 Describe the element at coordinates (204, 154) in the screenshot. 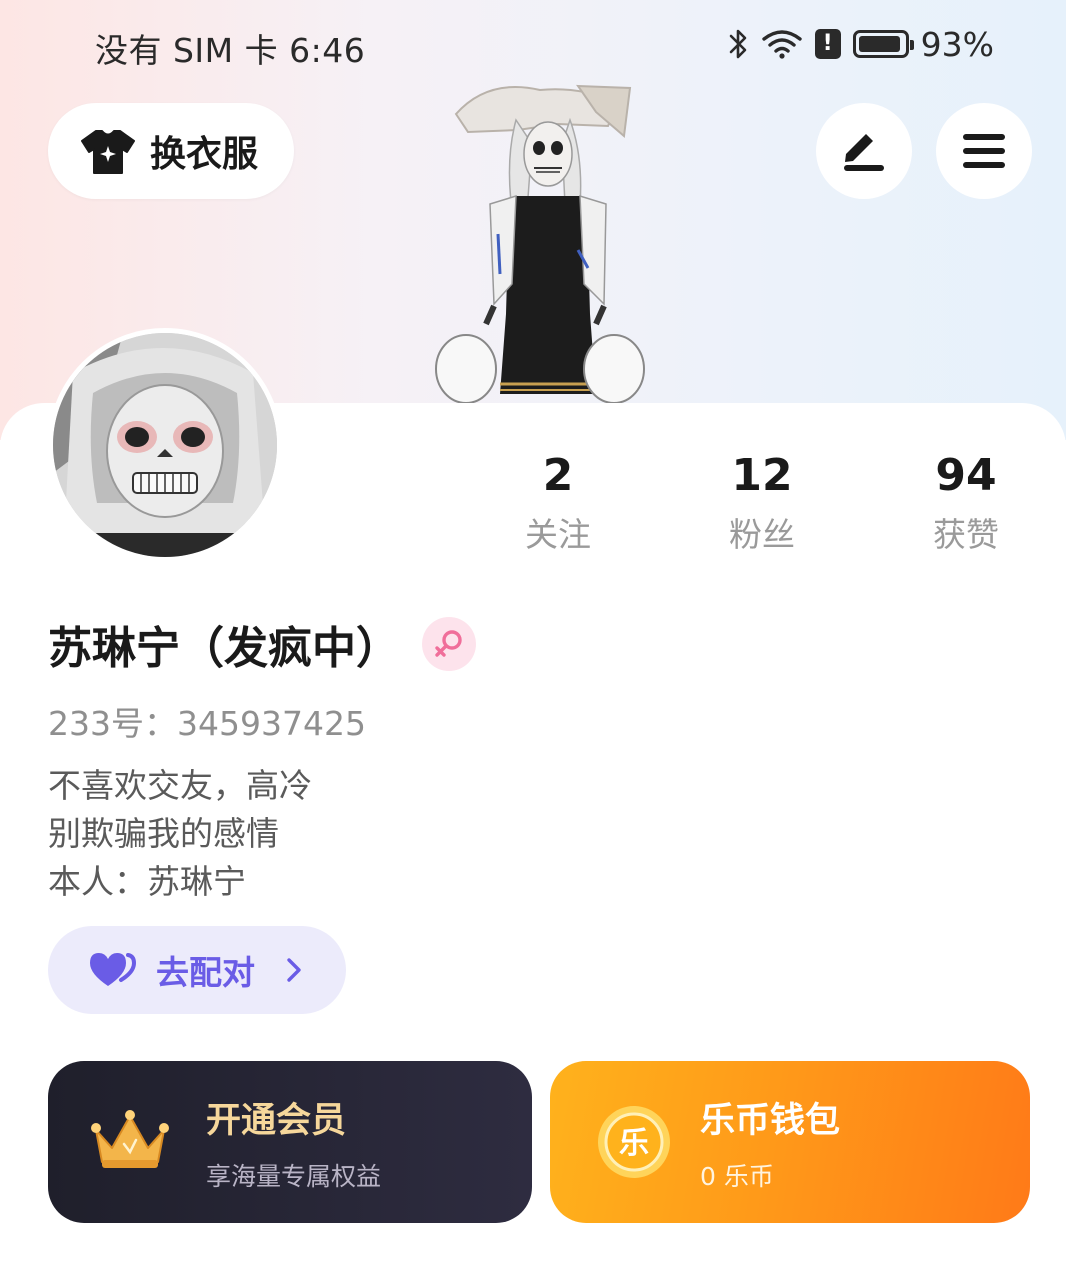

I see `change-outfit-label: 换衣服` at that location.